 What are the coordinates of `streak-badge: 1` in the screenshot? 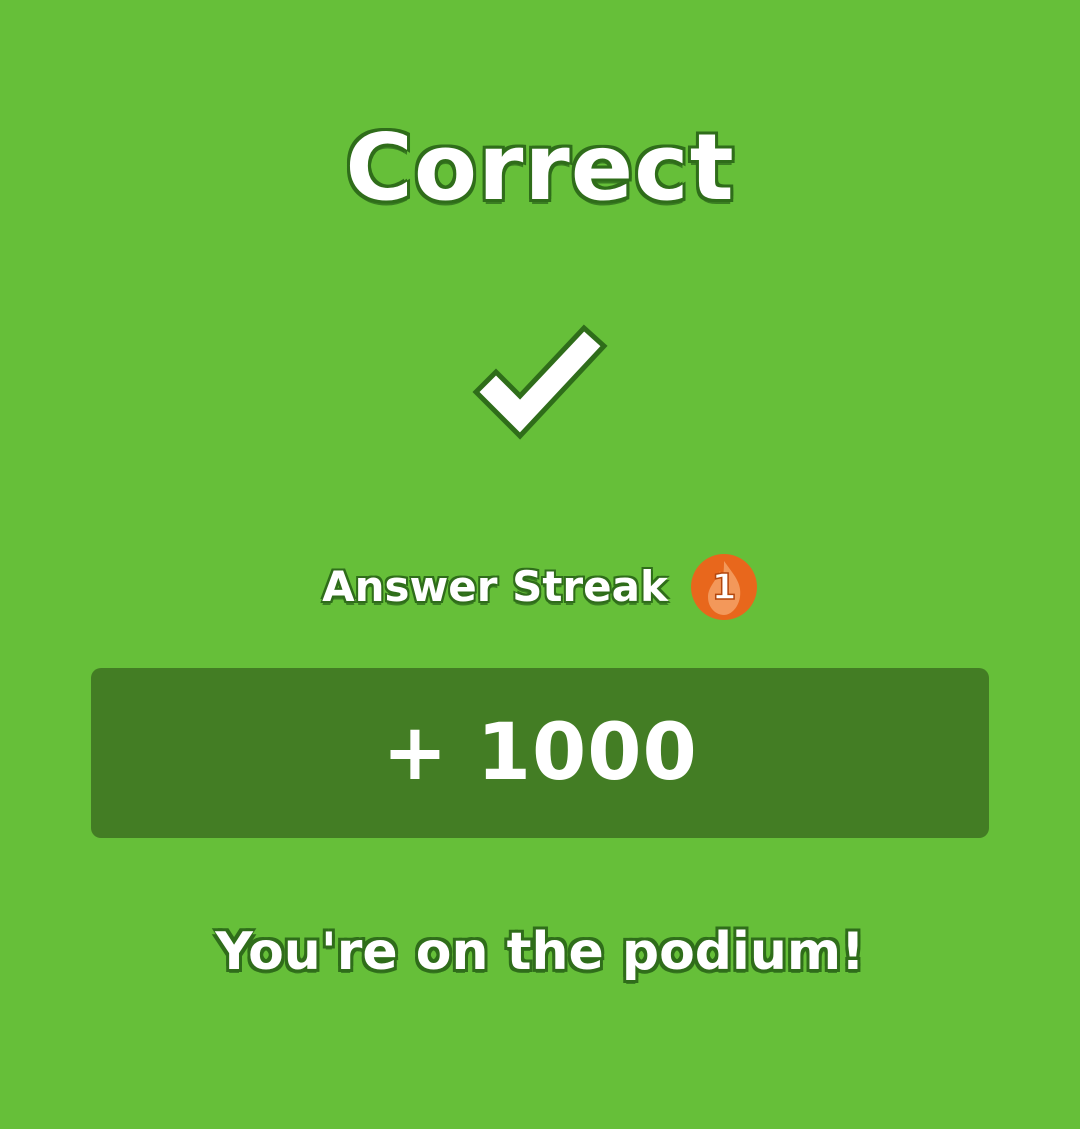 It's located at (724, 587).